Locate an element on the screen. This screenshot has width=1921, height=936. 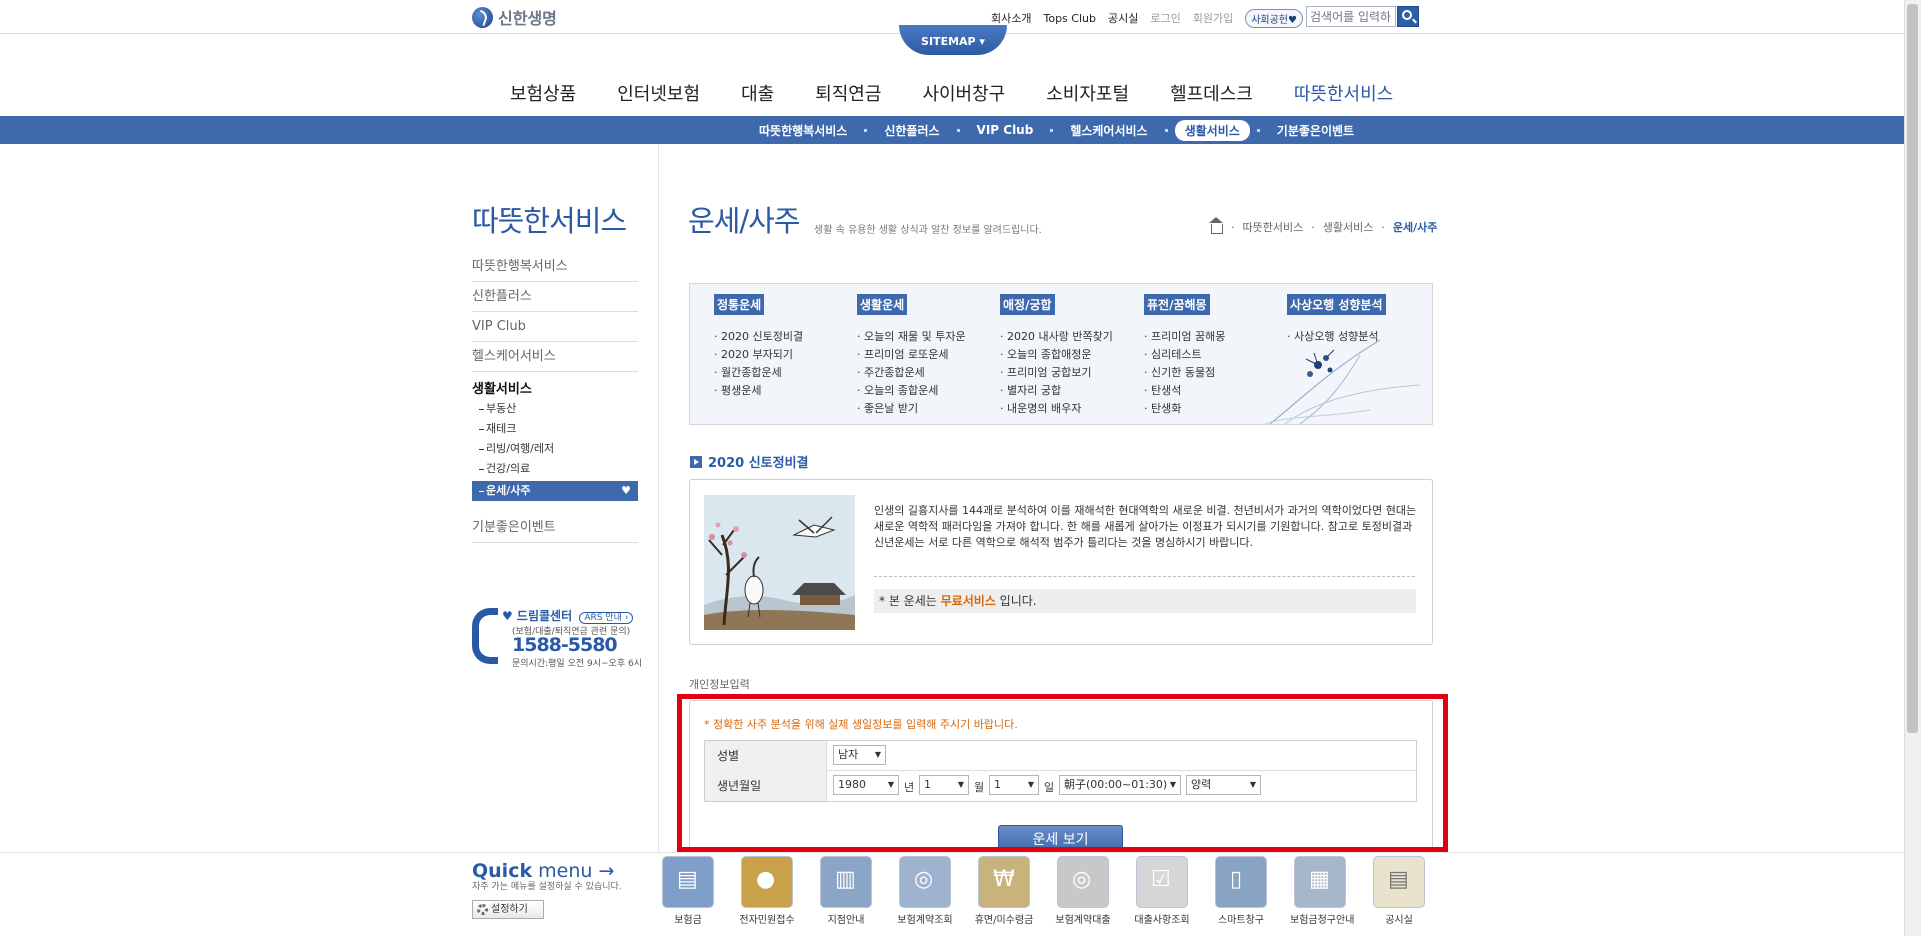
quick-item-smart-counter: ▯ 스마트창구 is located at coordinates (1241, 891).